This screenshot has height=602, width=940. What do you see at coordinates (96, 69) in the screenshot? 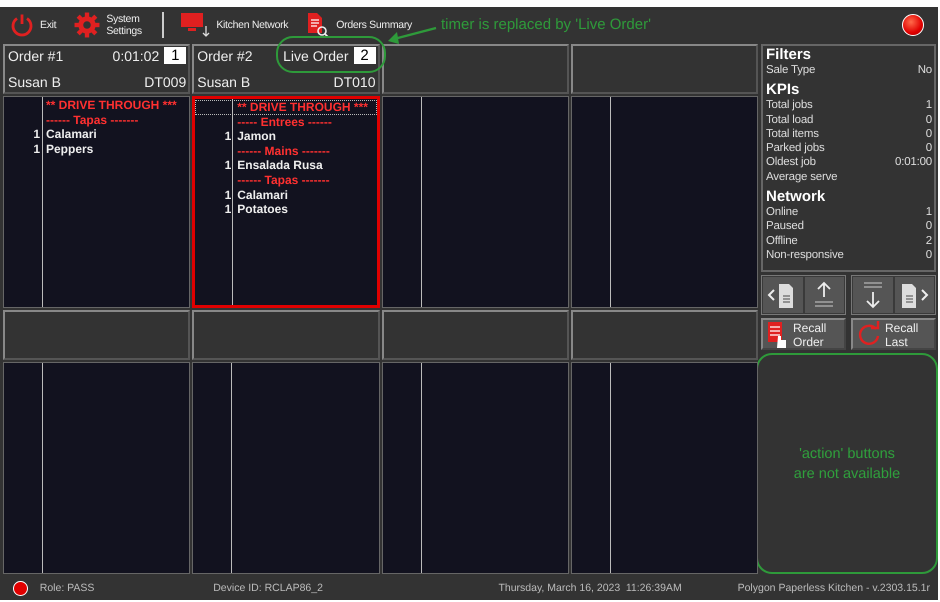
I see `order-header: Order #1 0:01:02 1 Susan B DT009` at bounding box center [96, 69].